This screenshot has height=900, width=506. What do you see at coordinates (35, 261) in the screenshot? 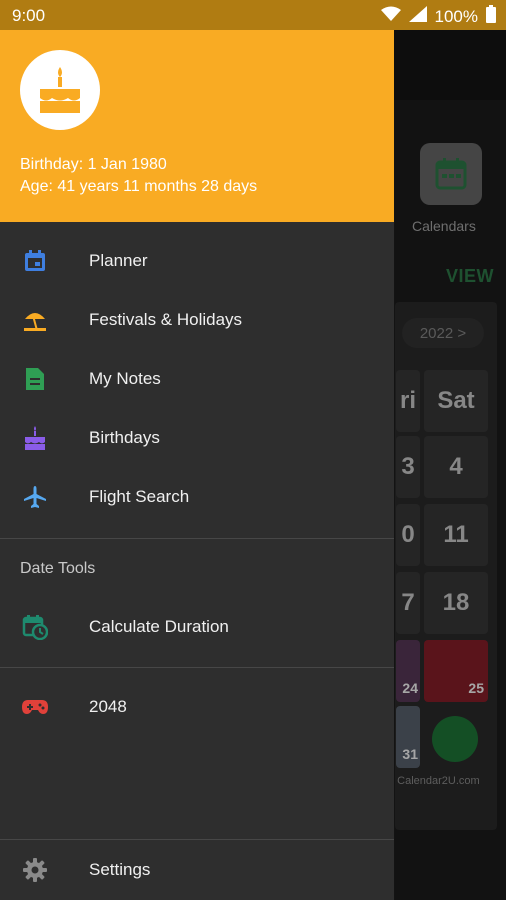
I see `calendar-icon` at bounding box center [35, 261].